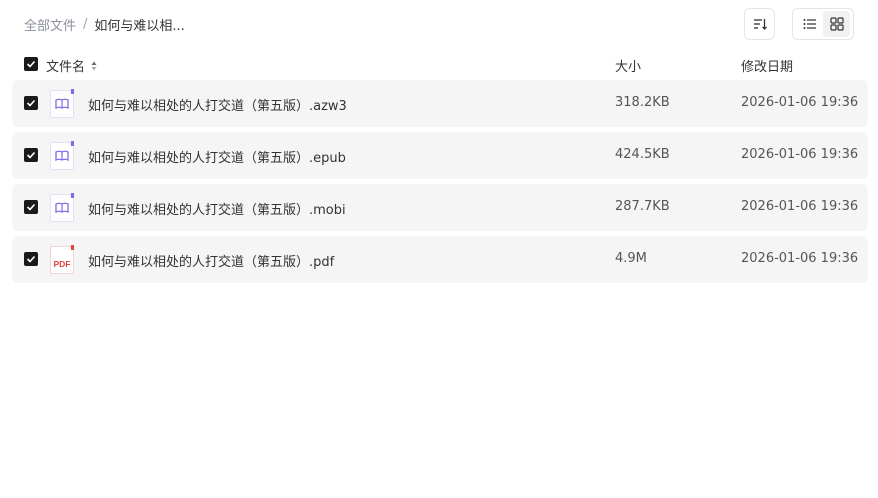  What do you see at coordinates (642, 154) in the screenshot?
I see `file-size: 424.5KB` at bounding box center [642, 154].